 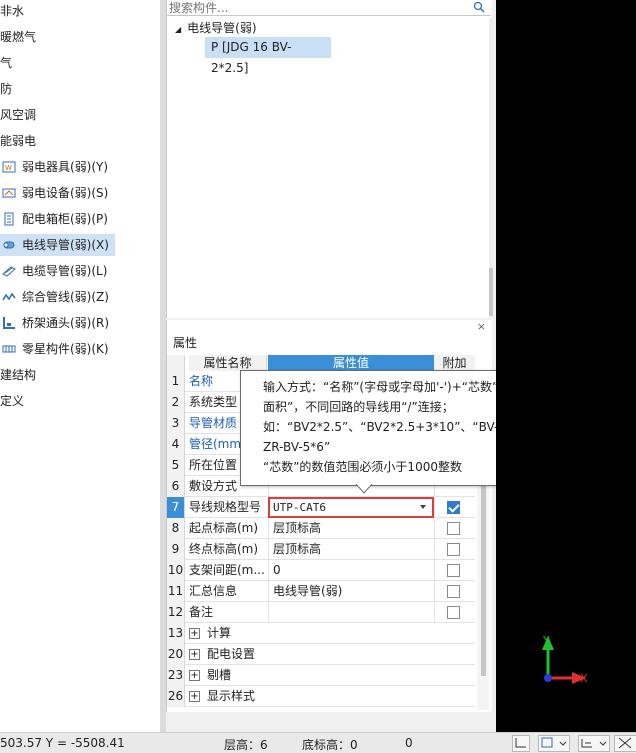 I want to click on tree-label: 非水, so click(x=12, y=11).